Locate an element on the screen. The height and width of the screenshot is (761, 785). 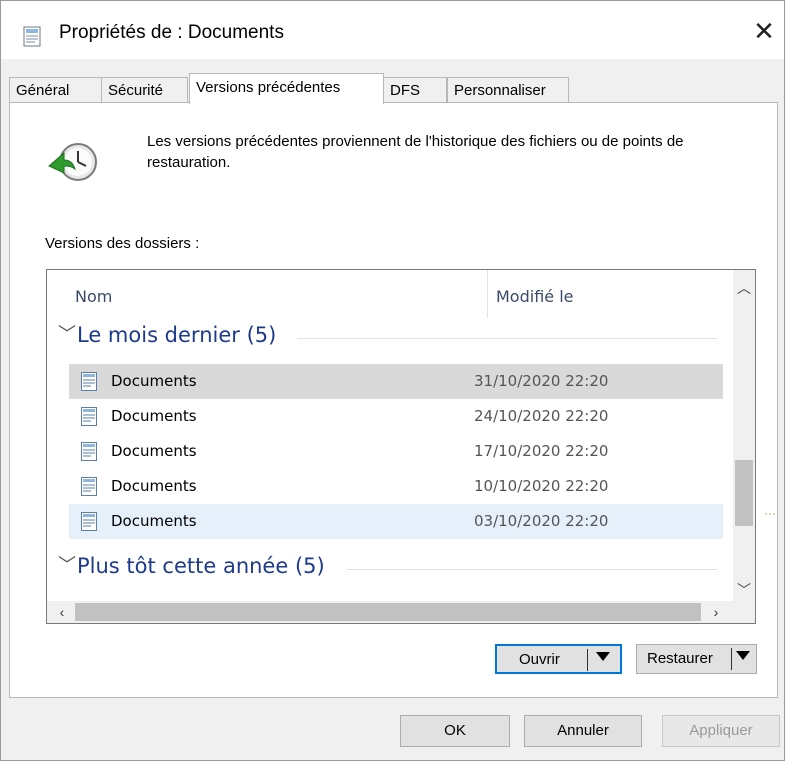
tab-customize: Personnaliser is located at coordinates (508, 90).